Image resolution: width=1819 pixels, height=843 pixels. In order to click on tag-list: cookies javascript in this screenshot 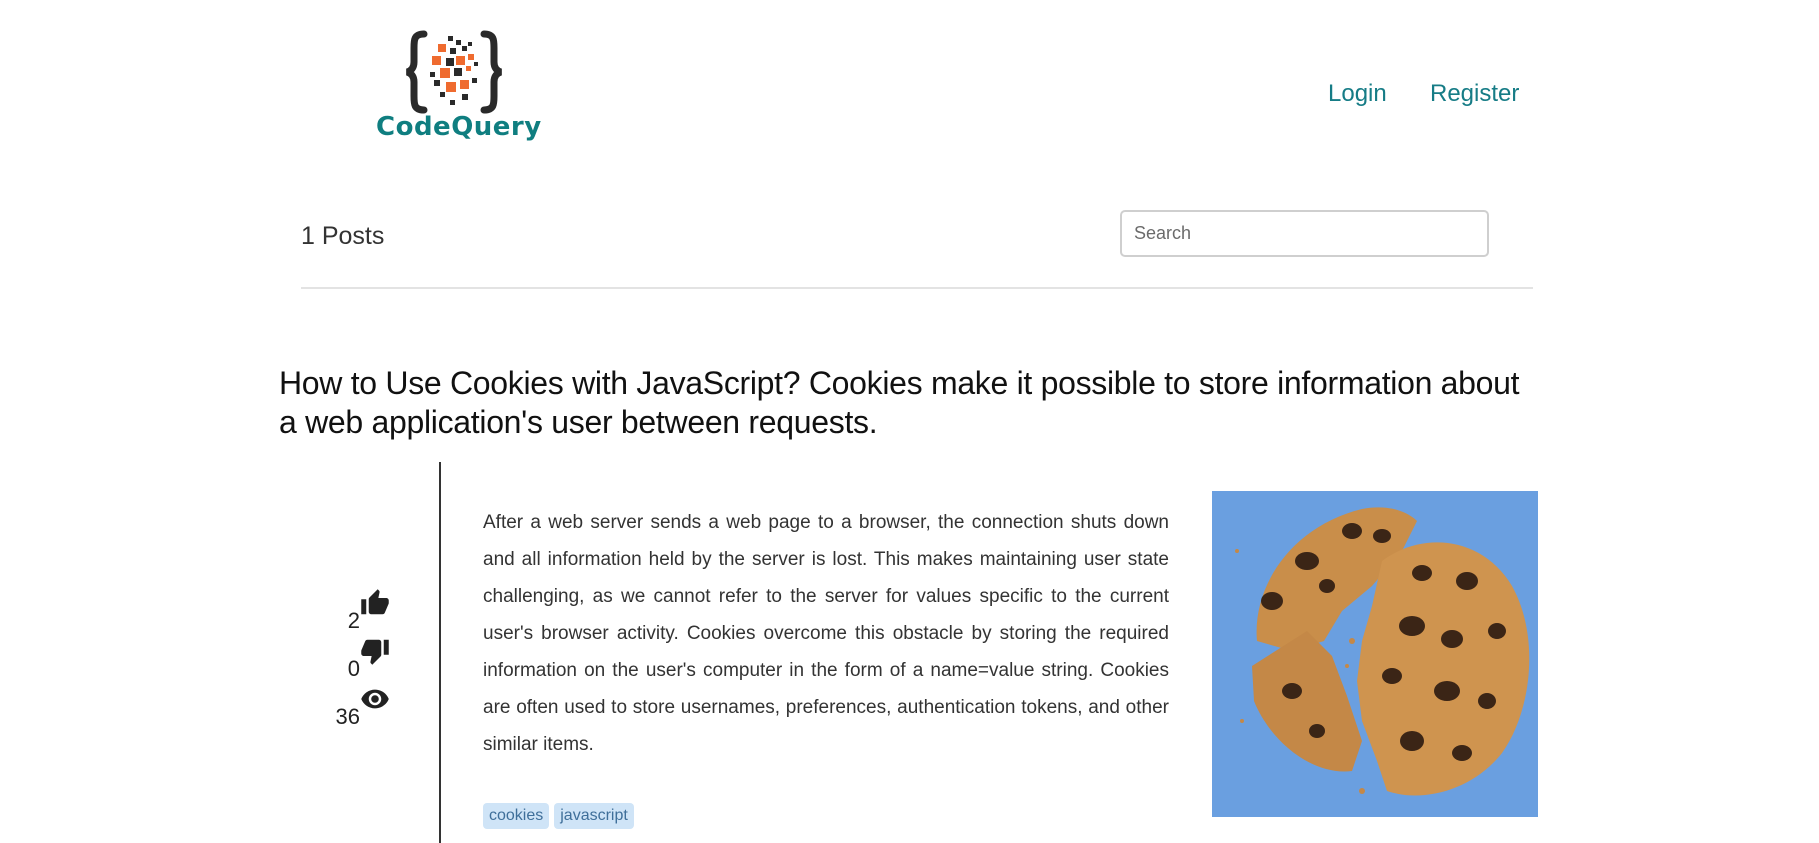, I will do `click(558, 816)`.